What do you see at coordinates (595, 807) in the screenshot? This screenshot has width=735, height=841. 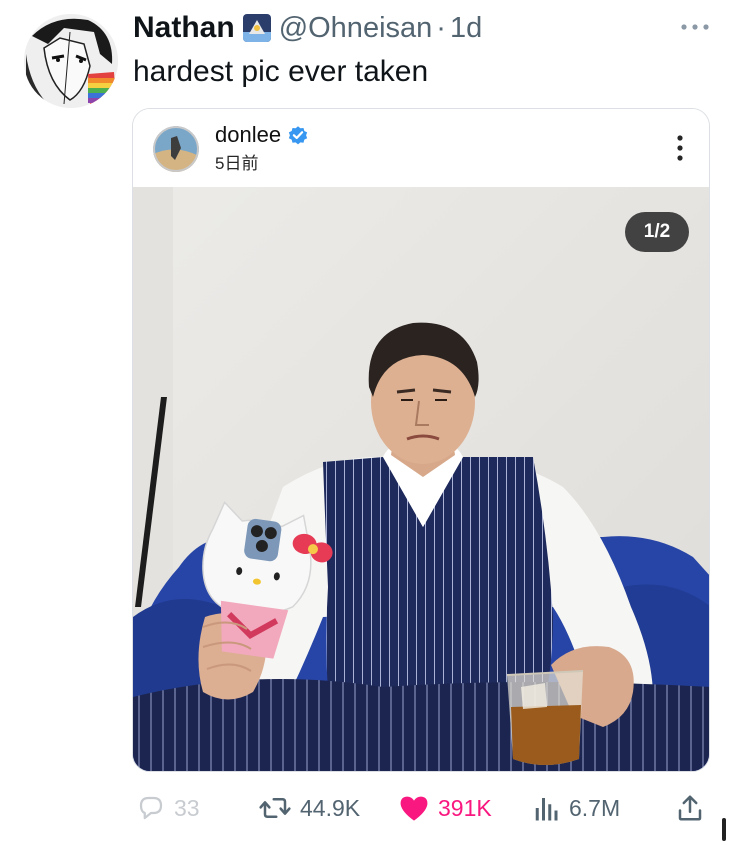 I see `views-count: 6.7M` at bounding box center [595, 807].